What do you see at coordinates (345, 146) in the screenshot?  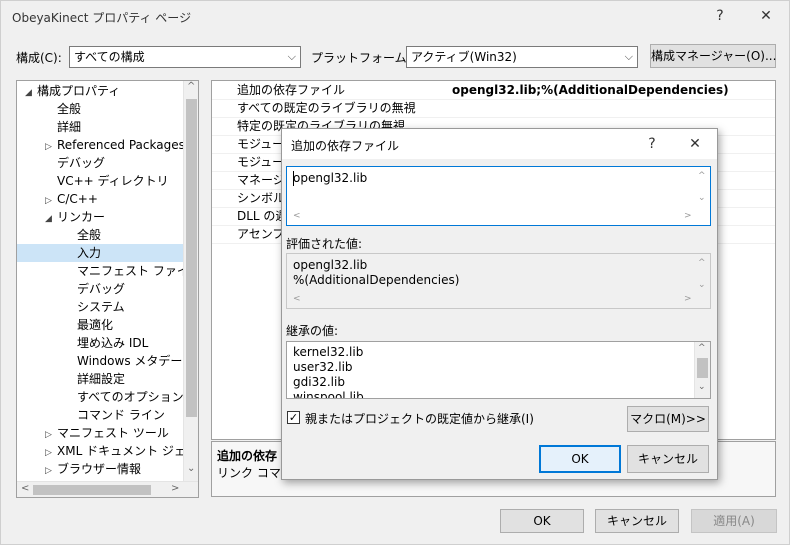 I see `dialog-title: 追加の依存ファイル` at bounding box center [345, 146].